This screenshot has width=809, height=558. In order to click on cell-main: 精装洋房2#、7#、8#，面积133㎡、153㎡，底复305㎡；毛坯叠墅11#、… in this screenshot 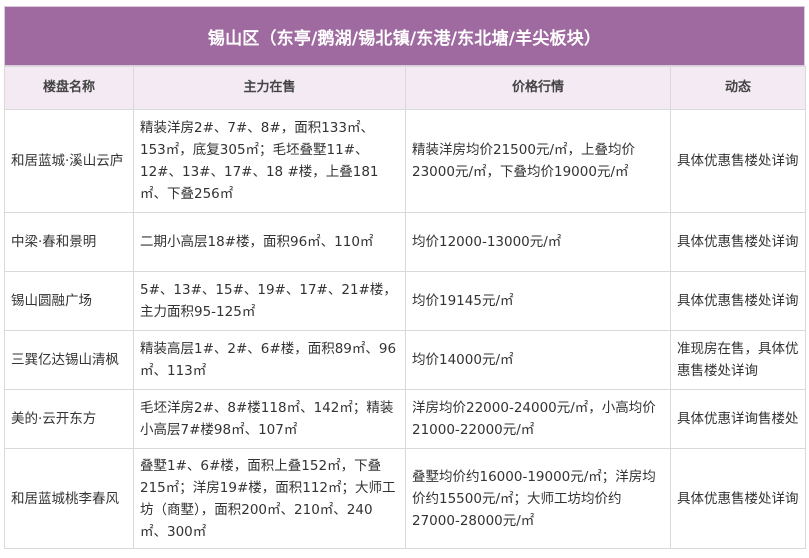, I will do `click(269, 161)`.